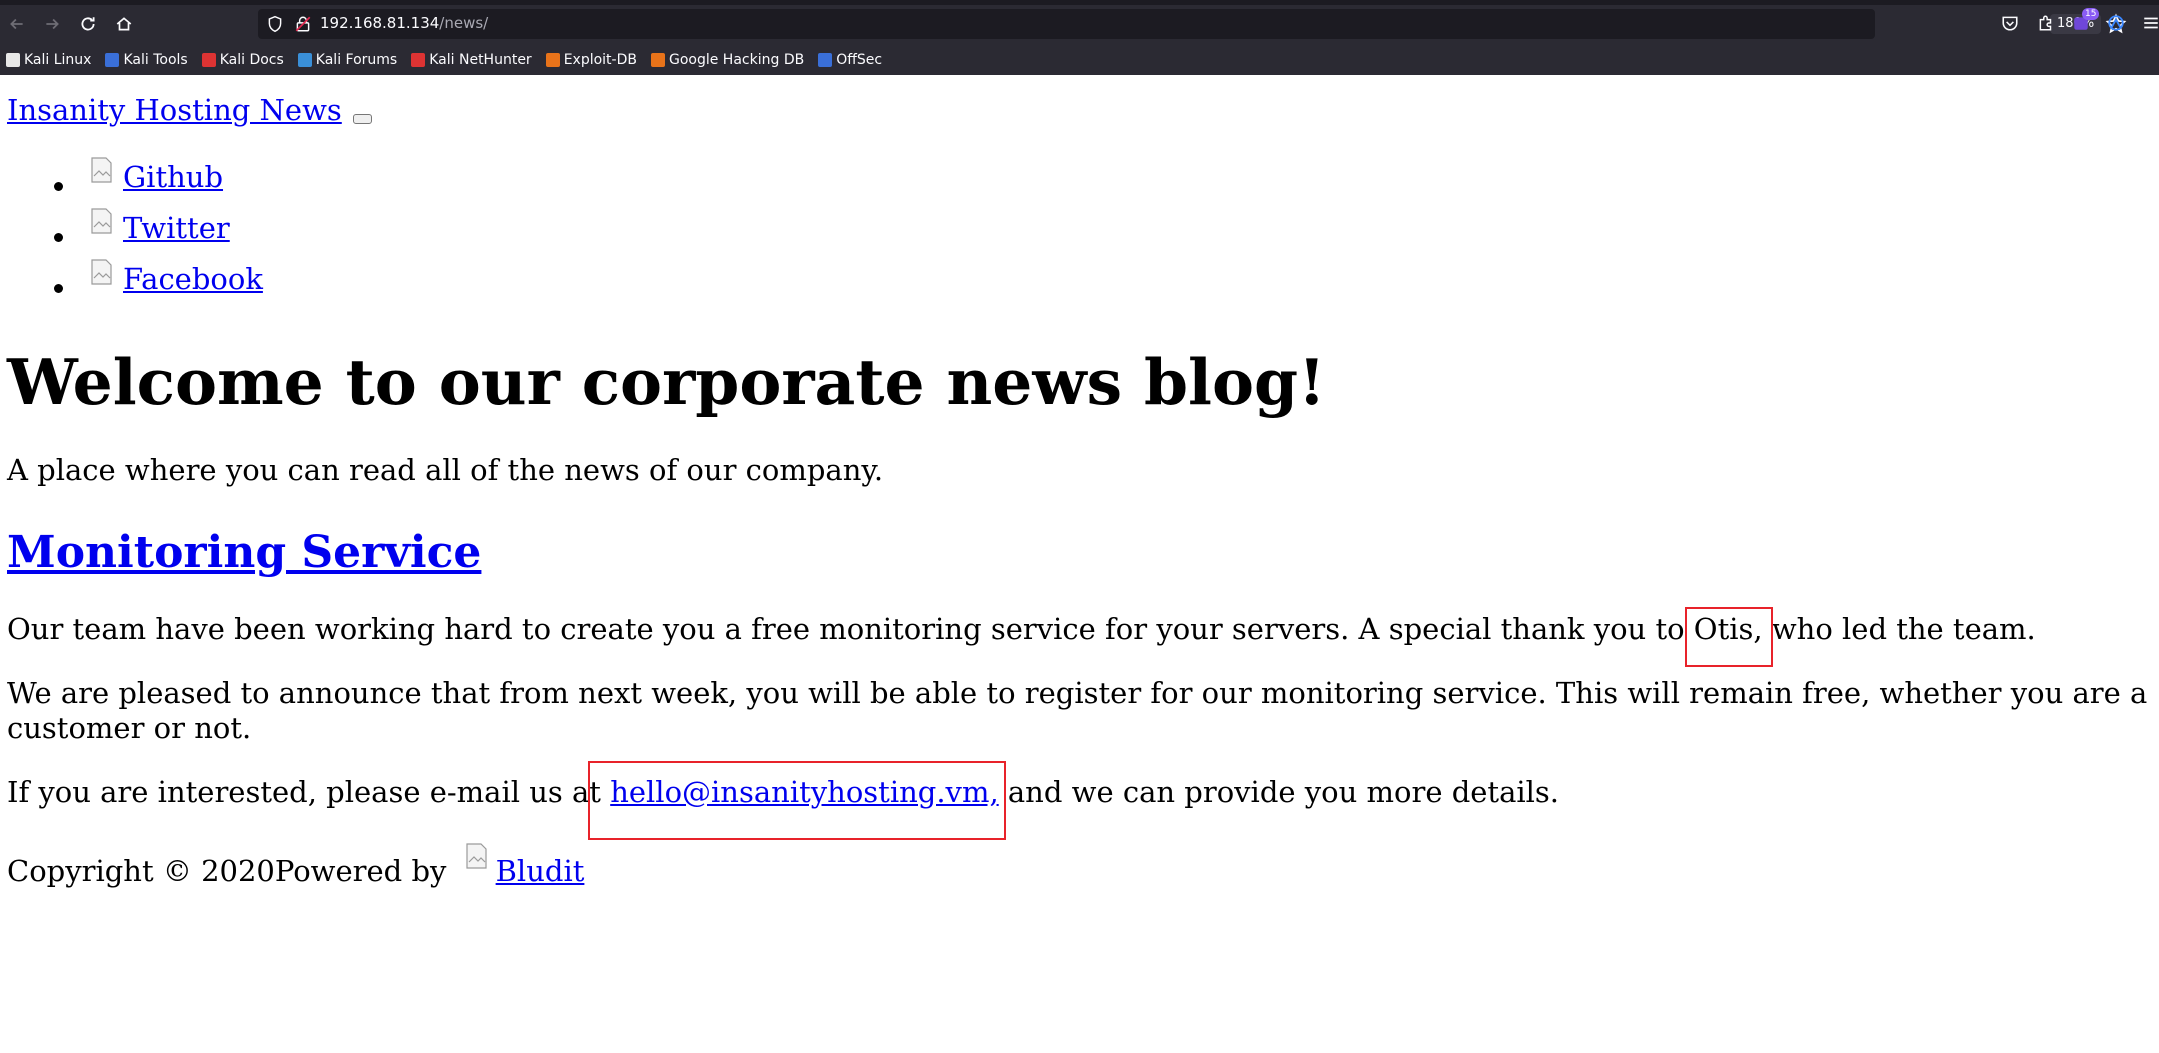  I want to click on bookmark-label: Kali Linux, so click(58, 60).